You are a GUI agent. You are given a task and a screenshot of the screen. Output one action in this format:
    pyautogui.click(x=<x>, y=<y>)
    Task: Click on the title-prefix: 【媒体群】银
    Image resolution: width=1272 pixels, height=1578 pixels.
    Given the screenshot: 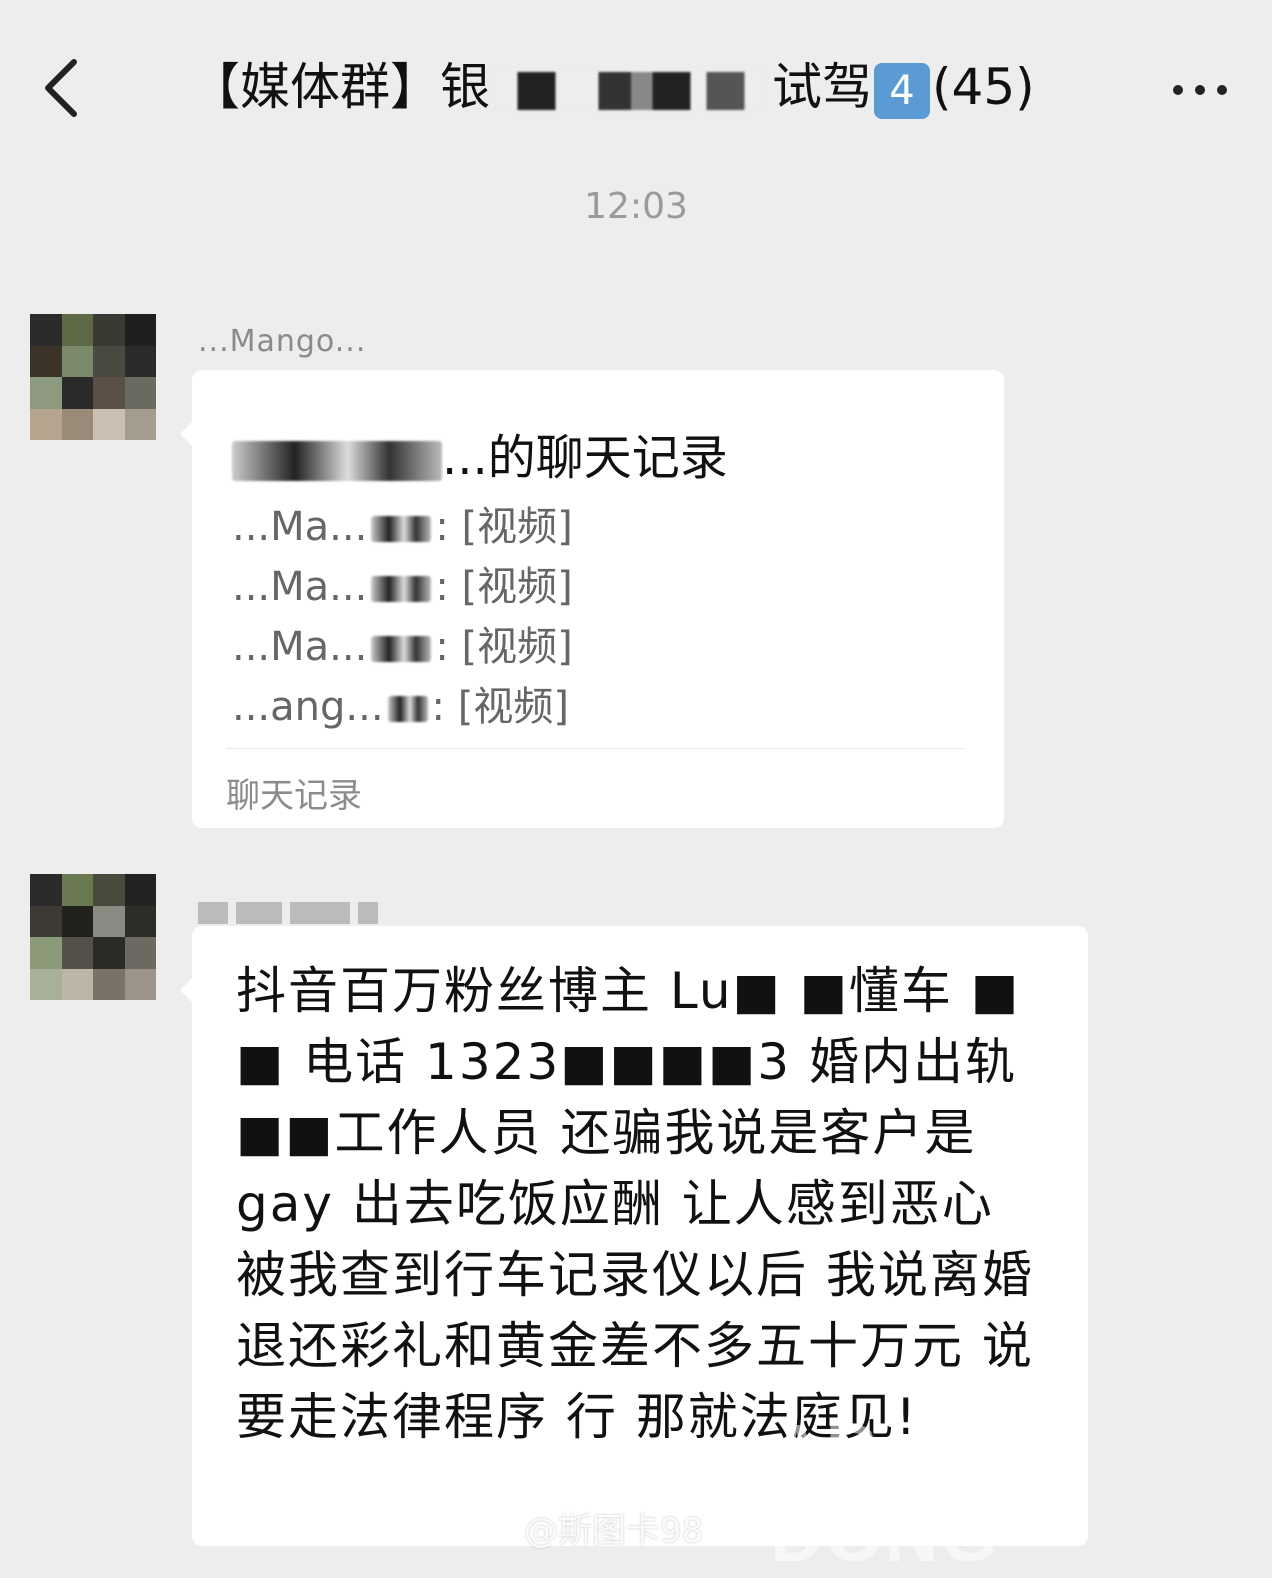 What is the action you would take?
    pyautogui.click(x=340, y=87)
    